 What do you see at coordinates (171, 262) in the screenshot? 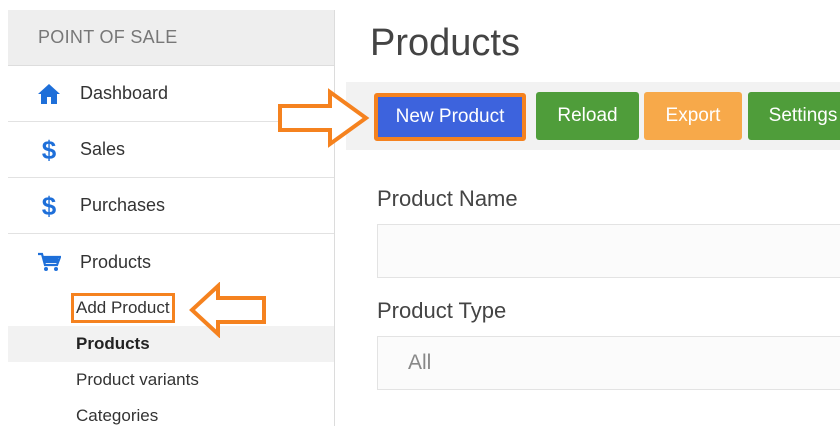
I see `sidebar-item-products: Products` at bounding box center [171, 262].